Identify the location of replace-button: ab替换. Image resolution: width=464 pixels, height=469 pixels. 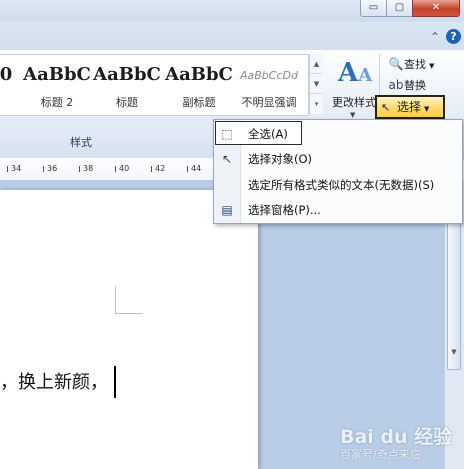
(407, 85).